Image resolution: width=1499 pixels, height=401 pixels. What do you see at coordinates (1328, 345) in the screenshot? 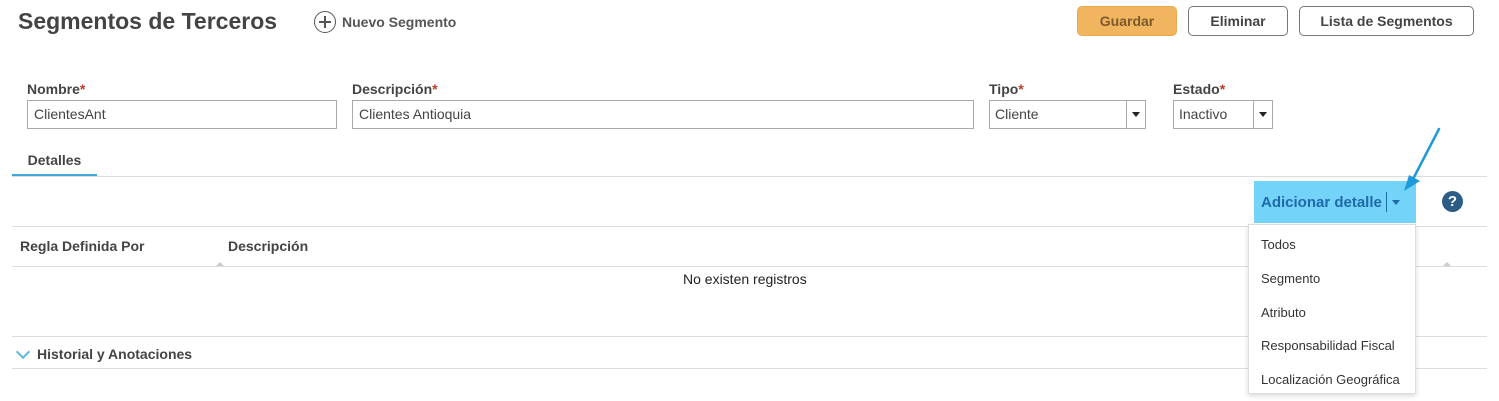
I see `menu-item-responsabilidad-fiscal: Responsabilidad Fiscal` at bounding box center [1328, 345].